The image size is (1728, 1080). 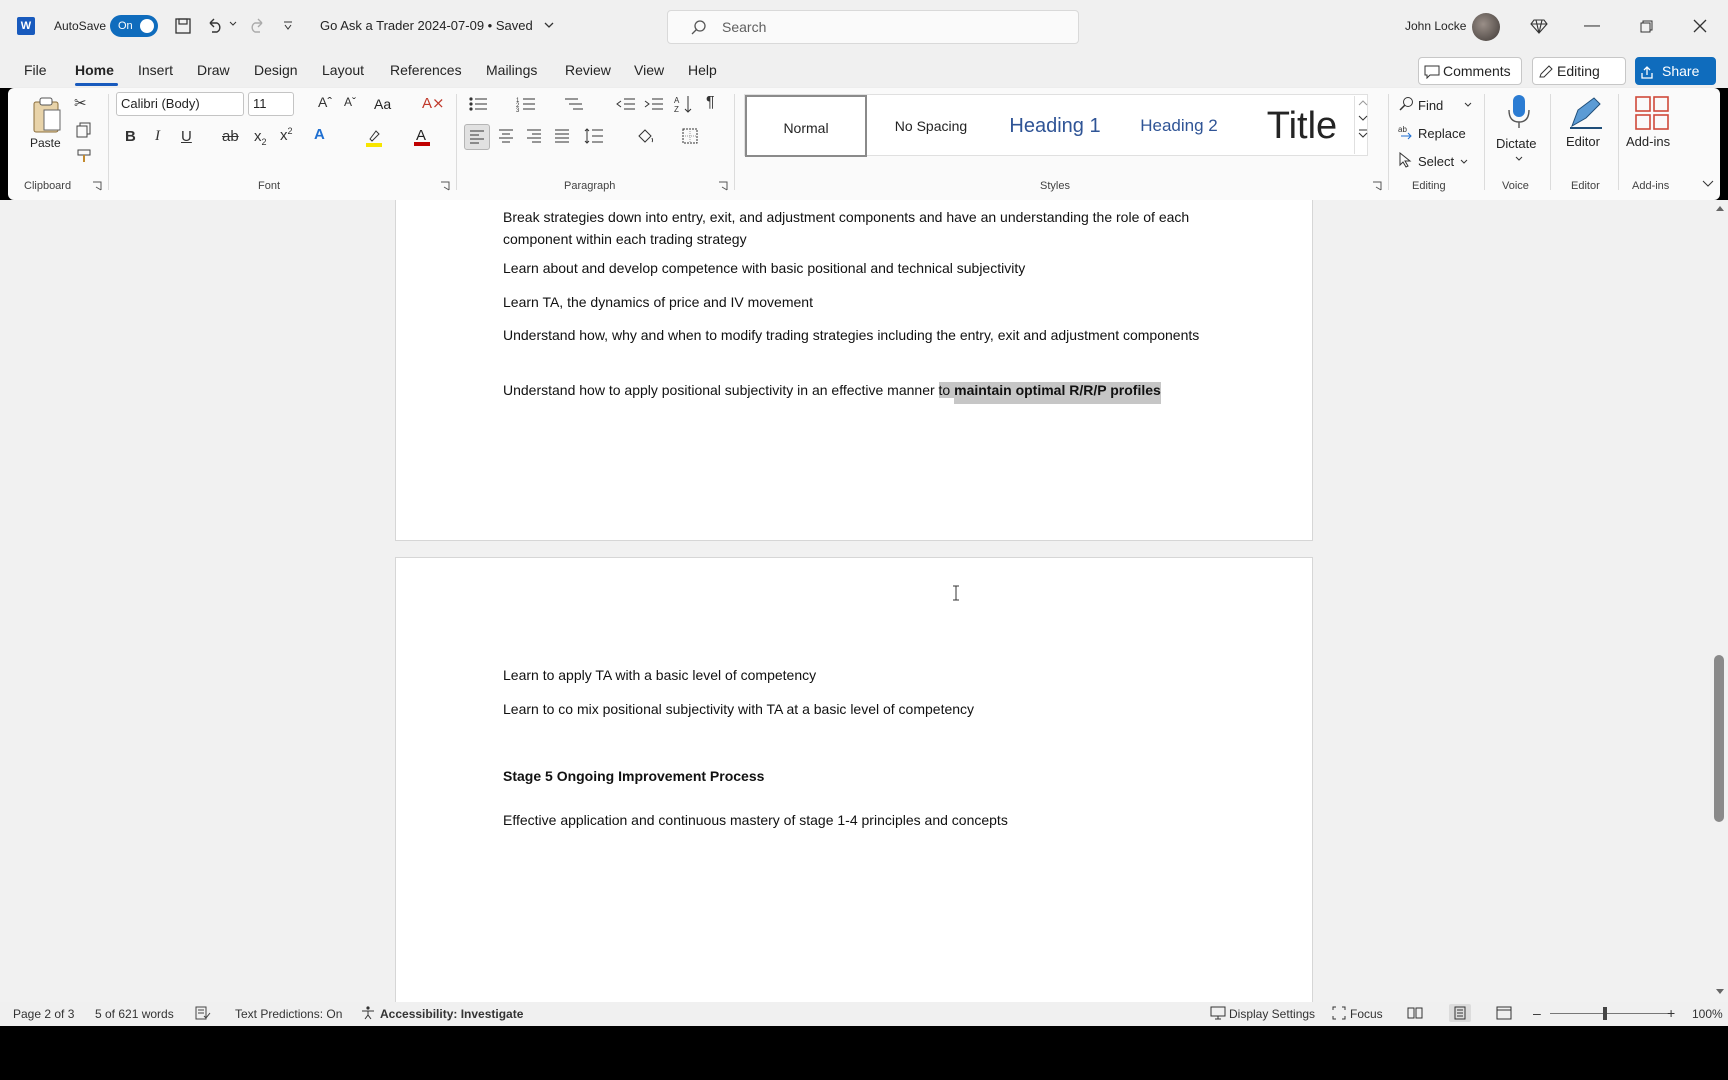 I want to click on borders-icon, so click(x=690, y=136).